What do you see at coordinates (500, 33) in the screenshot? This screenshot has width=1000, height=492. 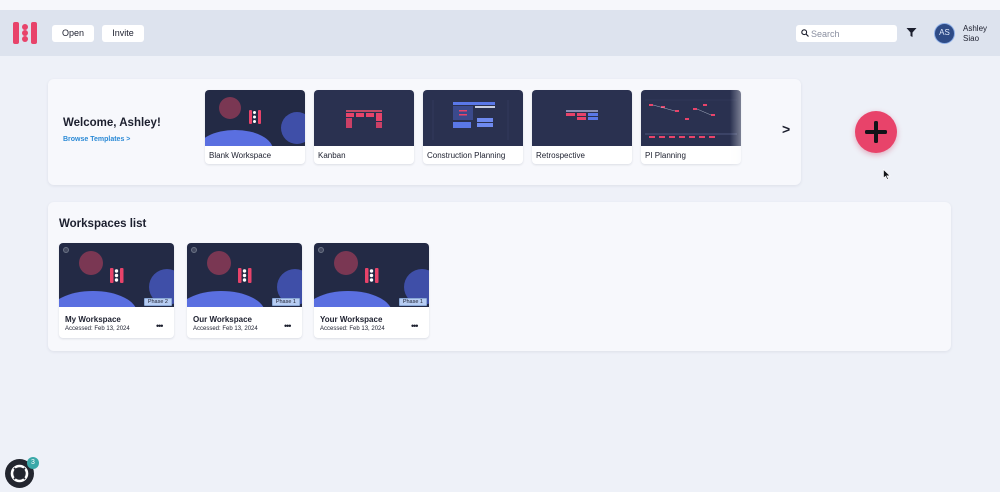 I see `top-header: Open Invite AS Ashley Siao` at bounding box center [500, 33].